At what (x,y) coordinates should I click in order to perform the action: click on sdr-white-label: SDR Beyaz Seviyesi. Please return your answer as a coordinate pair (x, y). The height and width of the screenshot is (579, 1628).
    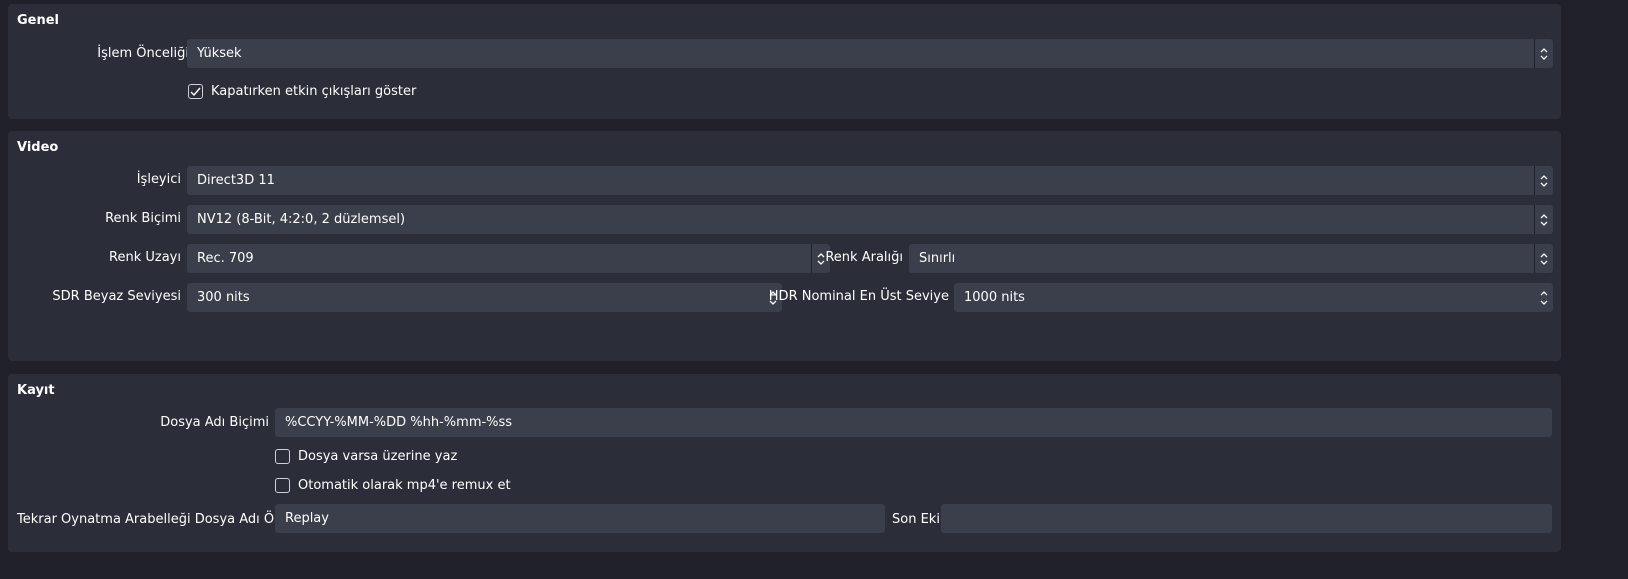
    Looking at the image, I should click on (116, 296).